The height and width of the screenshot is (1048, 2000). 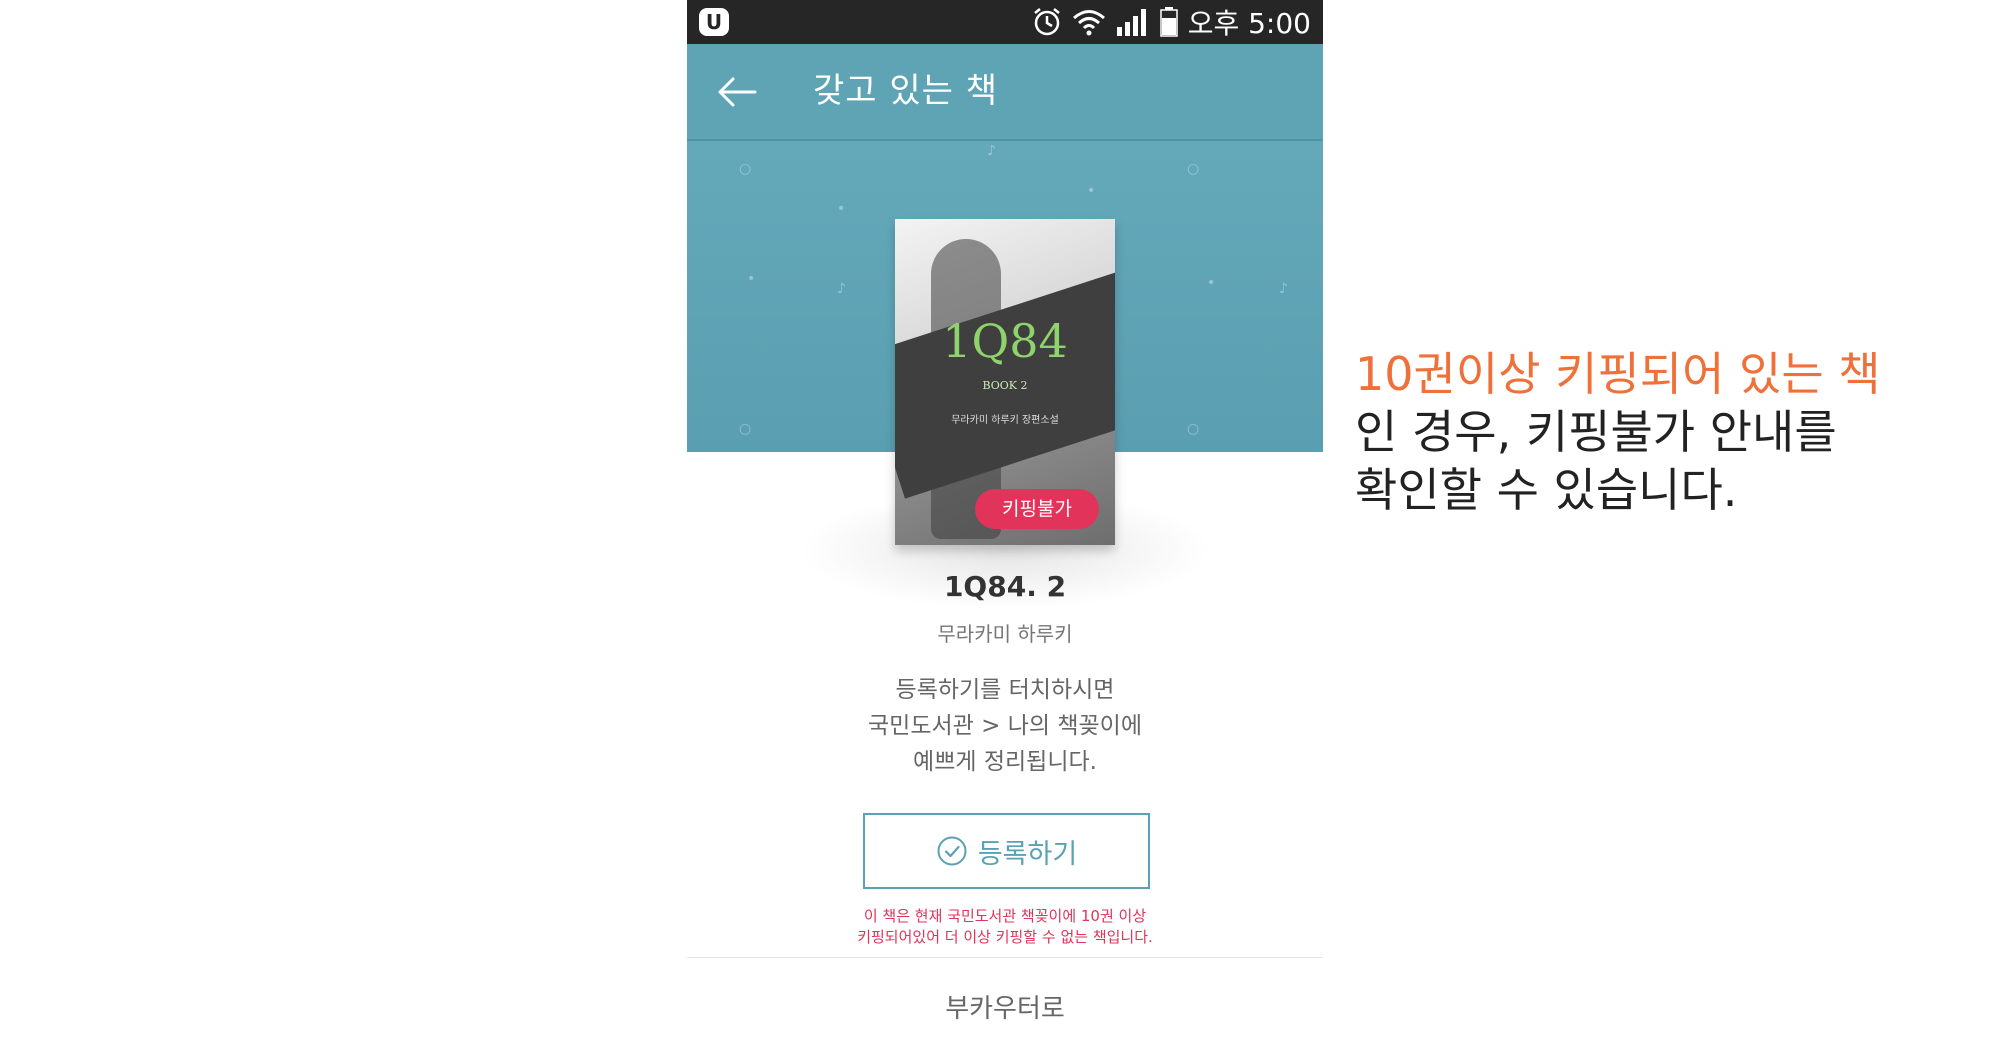 What do you see at coordinates (1005, 1006) in the screenshot?
I see `footer-link: 부카우터로` at bounding box center [1005, 1006].